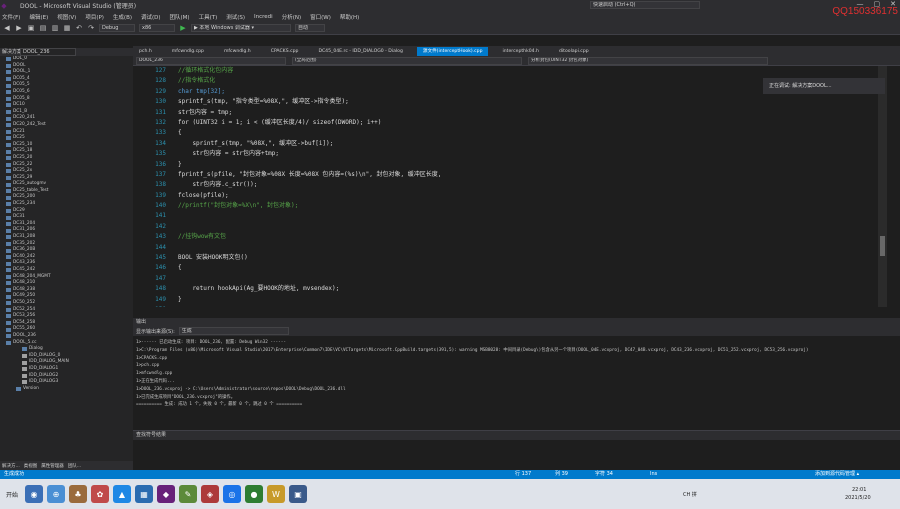  Describe the element at coordinates (298, 494) in the screenshot. I see `app-icon: ▣` at that location.